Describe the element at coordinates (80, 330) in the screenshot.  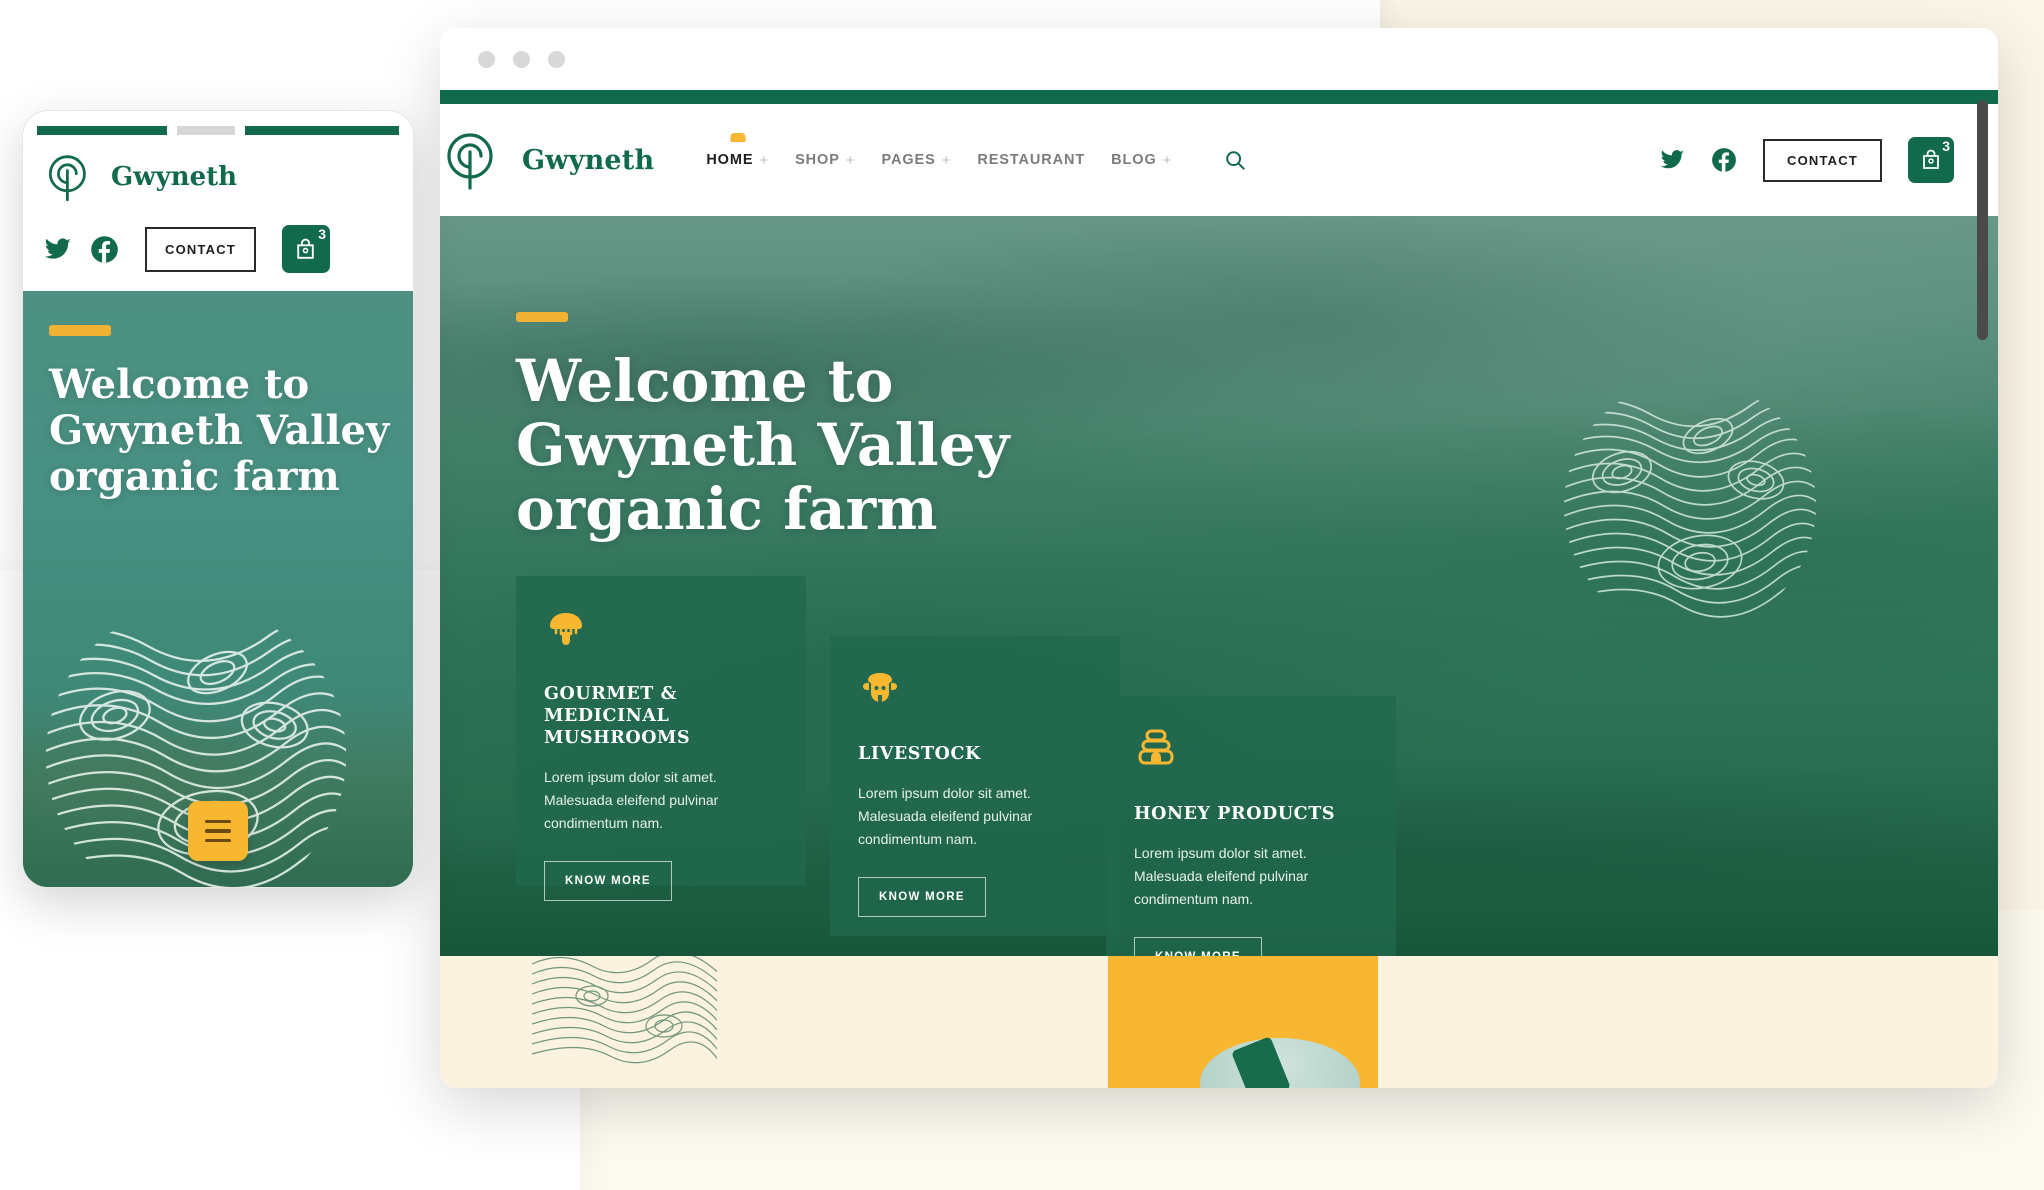
I see `phone-hero-accent-rule` at that location.